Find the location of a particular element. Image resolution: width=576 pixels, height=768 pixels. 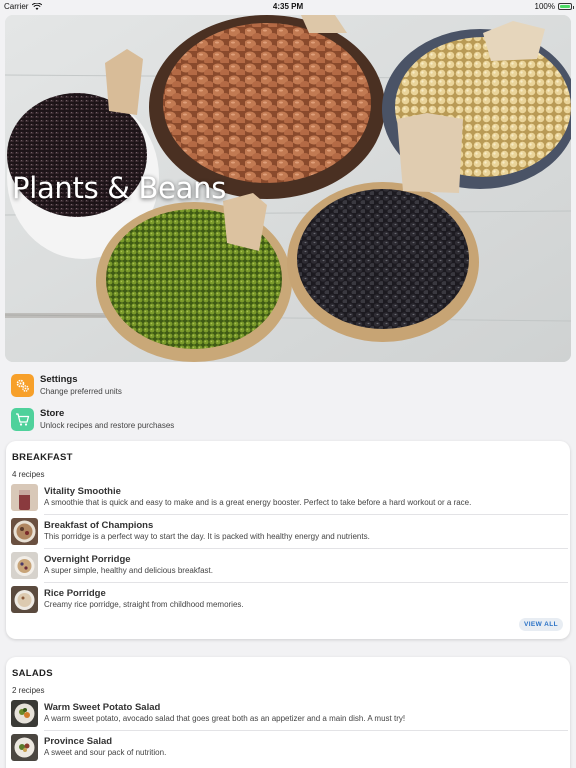

status-time: 4:35 PM is located at coordinates (288, 6).